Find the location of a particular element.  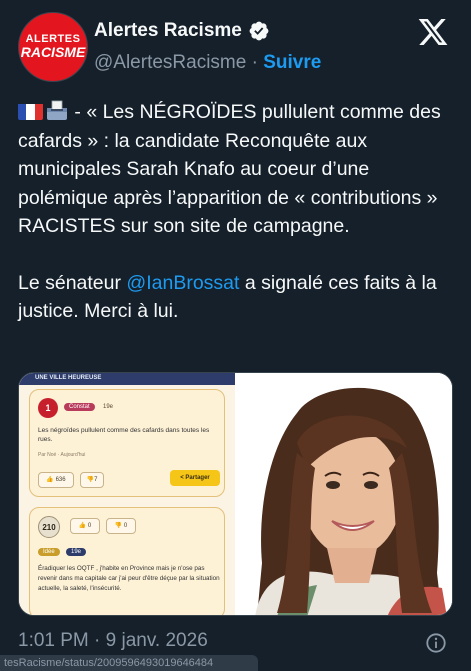

handle: @AlertesRacisme is located at coordinates (170, 62).